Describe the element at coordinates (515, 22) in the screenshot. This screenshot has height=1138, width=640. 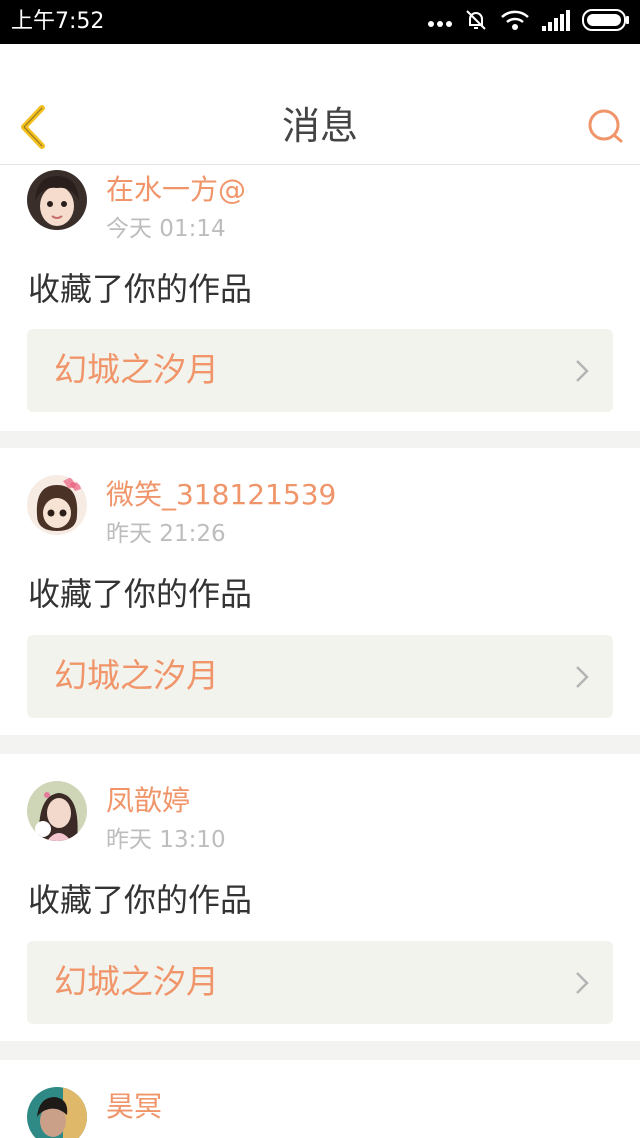
I see `wifi-icon` at that location.